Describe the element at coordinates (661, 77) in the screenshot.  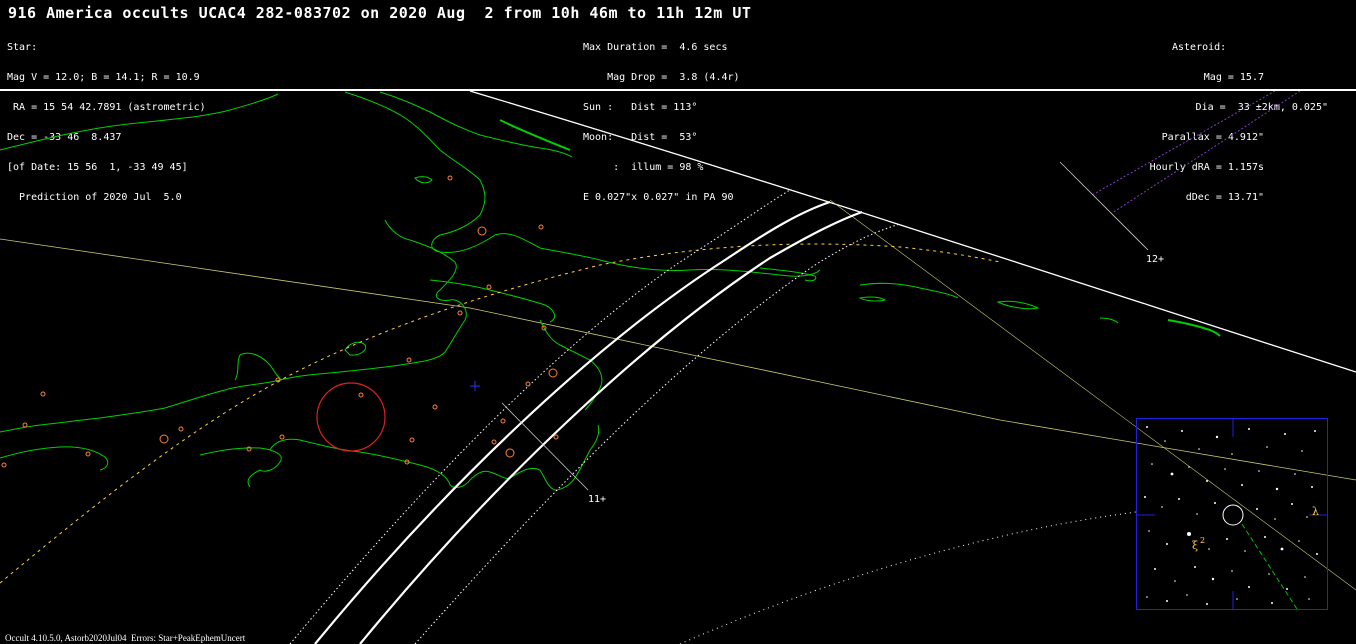
I see `event-info-line: Mag Drop = 3.8 (4.4r)` at that location.